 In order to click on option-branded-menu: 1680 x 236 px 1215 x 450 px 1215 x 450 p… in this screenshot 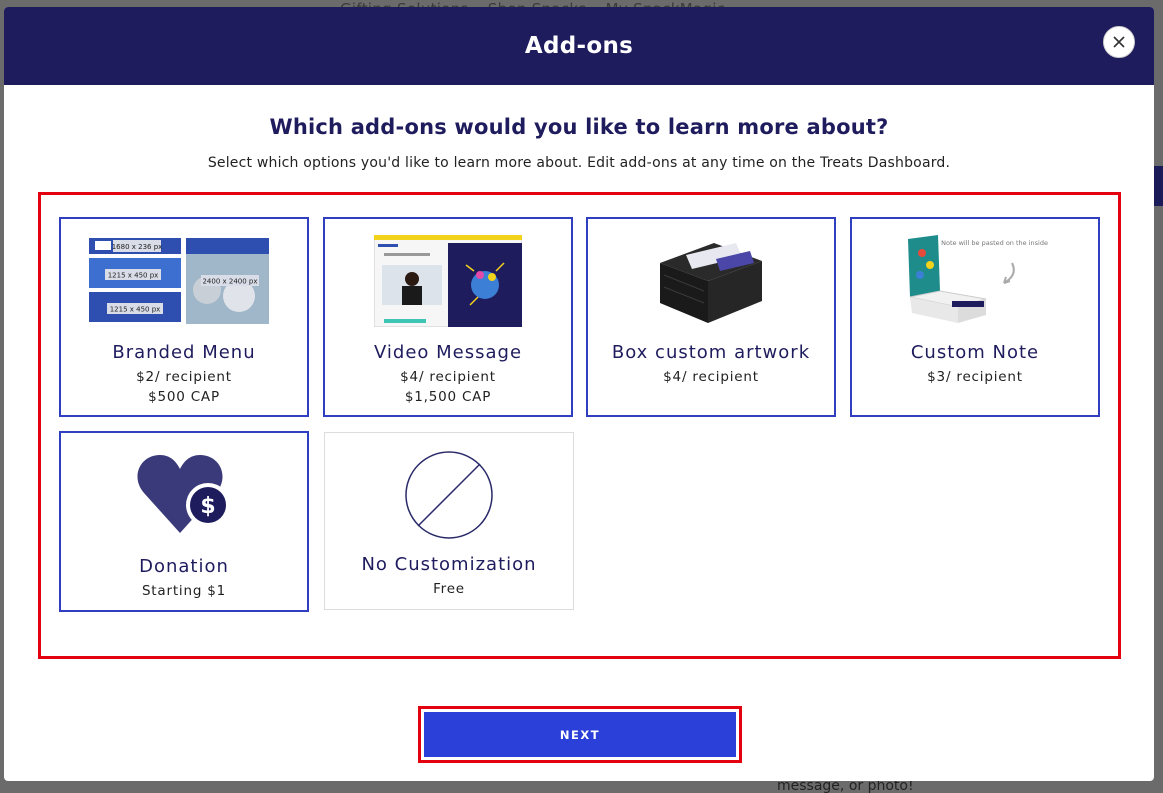, I will do `click(184, 317)`.